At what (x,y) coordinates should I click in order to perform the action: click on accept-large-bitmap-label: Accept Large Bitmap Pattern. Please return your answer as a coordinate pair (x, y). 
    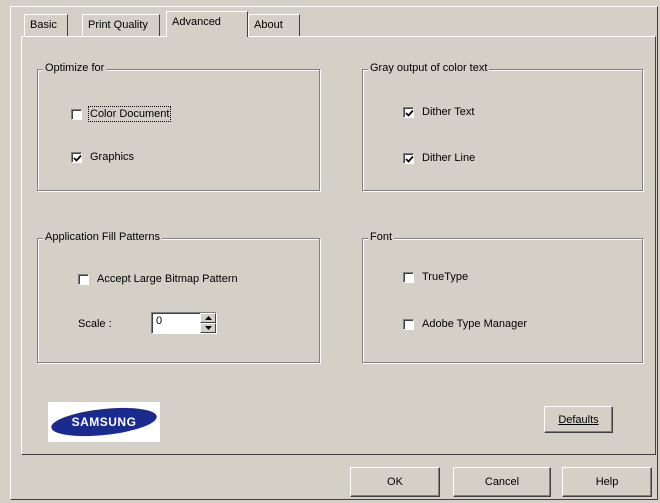
    Looking at the image, I should click on (167, 279).